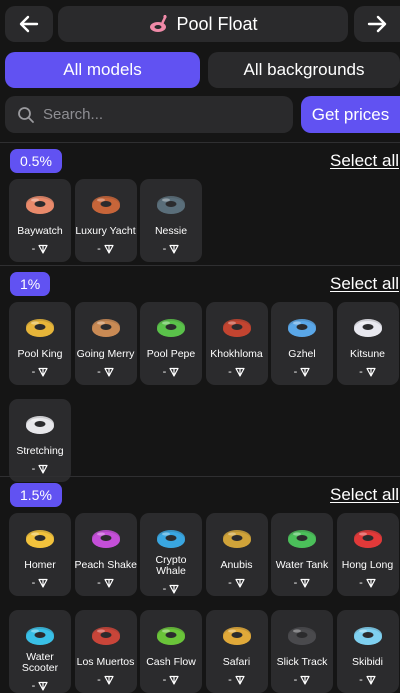 This screenshot has height=693, width=400. I want to click on model-card: Water Tank -, so click(302, 554).